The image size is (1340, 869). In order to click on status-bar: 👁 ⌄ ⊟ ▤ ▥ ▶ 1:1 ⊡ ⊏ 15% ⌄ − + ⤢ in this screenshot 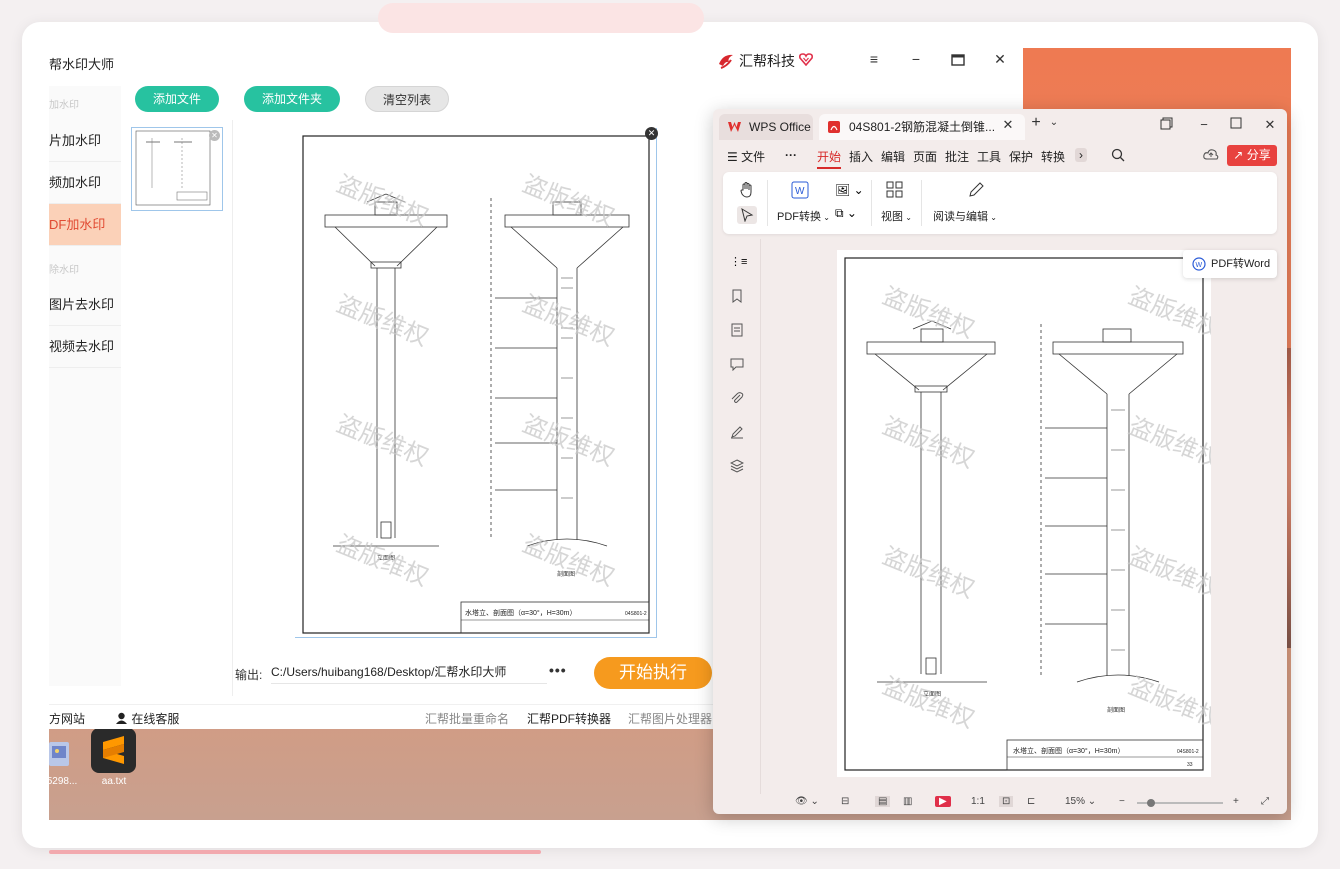, I will do `click(1000, 803)`.